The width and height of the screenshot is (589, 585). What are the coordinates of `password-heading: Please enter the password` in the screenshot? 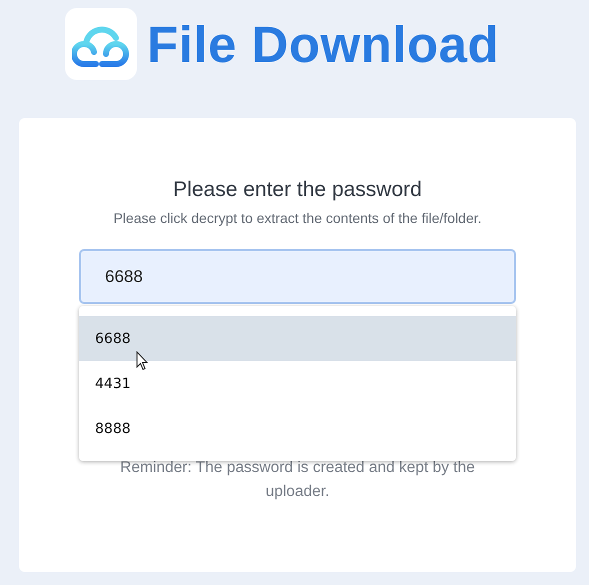 It's located at (297, 190).